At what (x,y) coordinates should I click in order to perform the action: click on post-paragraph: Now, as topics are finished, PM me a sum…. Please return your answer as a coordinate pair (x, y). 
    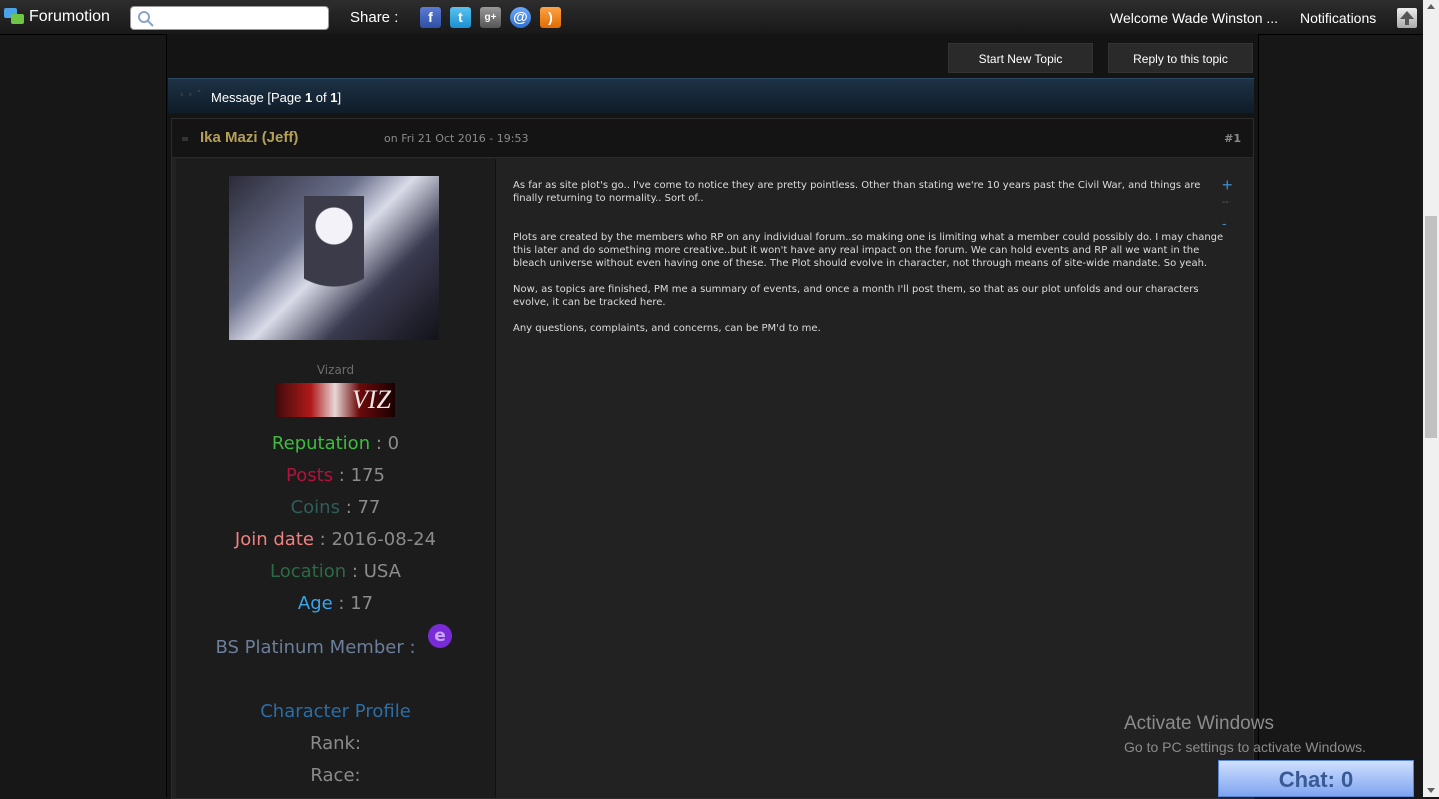
    Looking at the image, I should click on (856, 296).